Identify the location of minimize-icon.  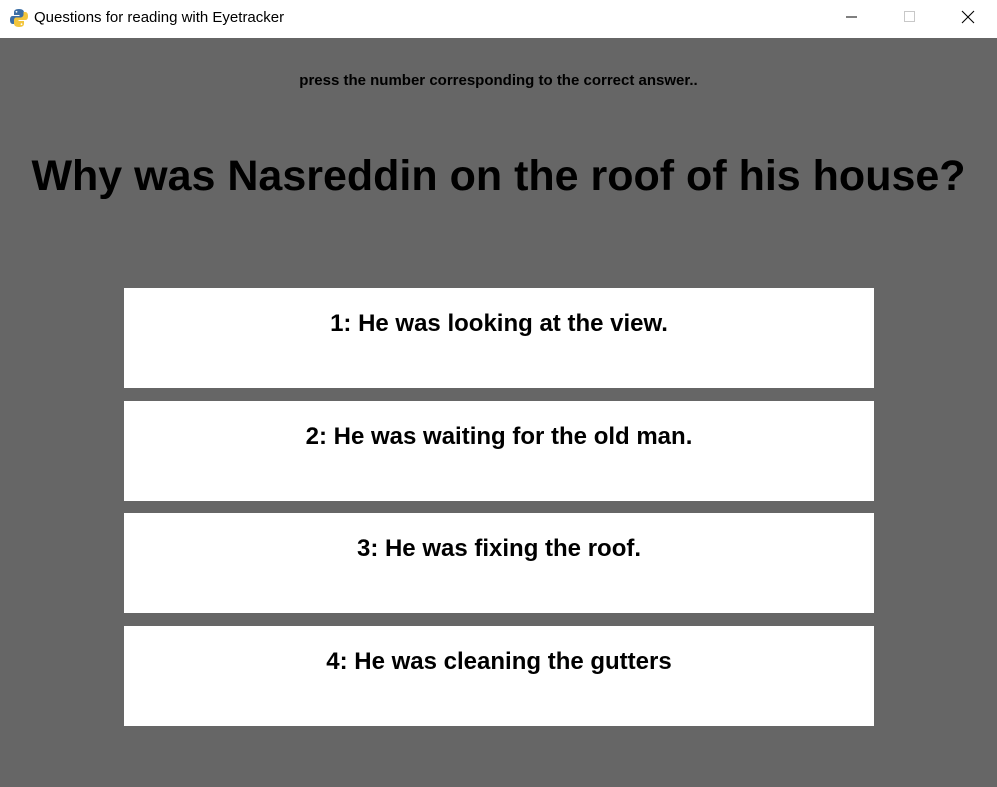
(852, 19).